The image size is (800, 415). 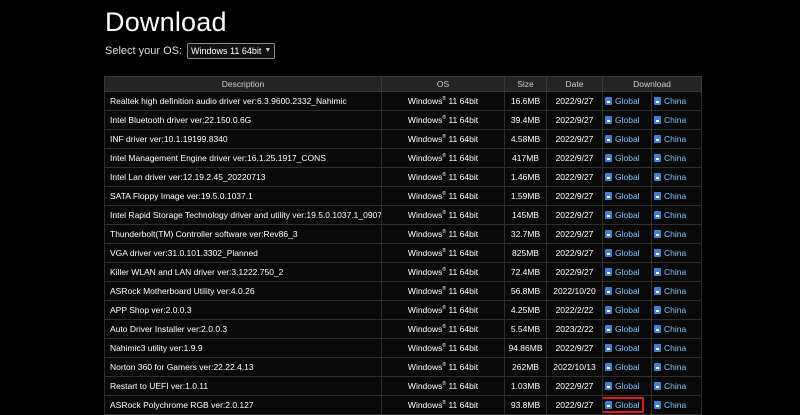 What do you see at coordinates (525, 120) in the screenshot?
I see `row-size: 39.4MB` at bounding box center [525, 120].